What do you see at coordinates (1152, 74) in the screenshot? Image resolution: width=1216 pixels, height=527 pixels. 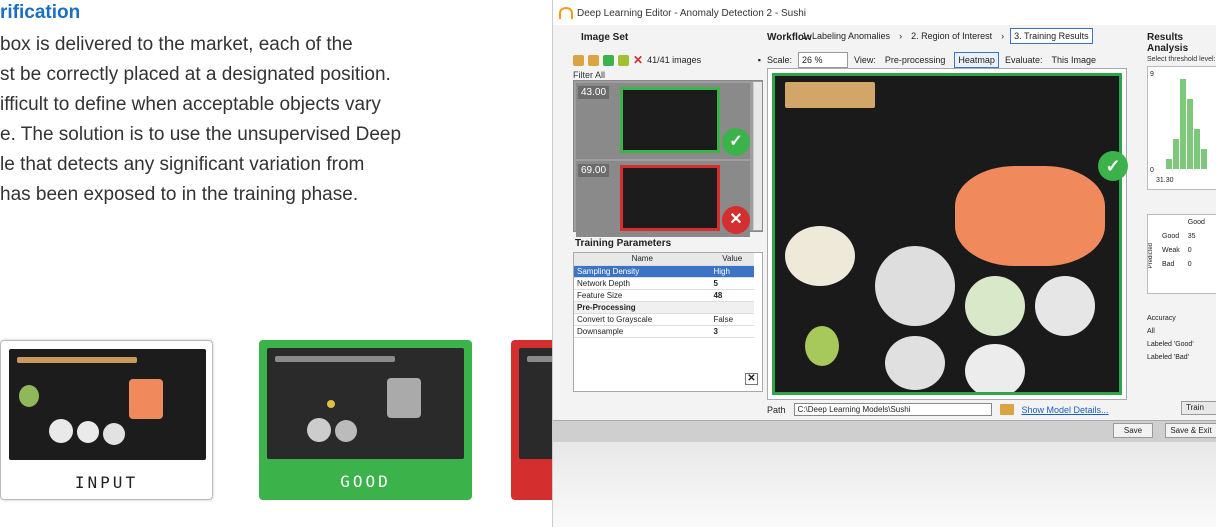 I see `histogram-y-max: 9` at bounding box center [1152, 74].